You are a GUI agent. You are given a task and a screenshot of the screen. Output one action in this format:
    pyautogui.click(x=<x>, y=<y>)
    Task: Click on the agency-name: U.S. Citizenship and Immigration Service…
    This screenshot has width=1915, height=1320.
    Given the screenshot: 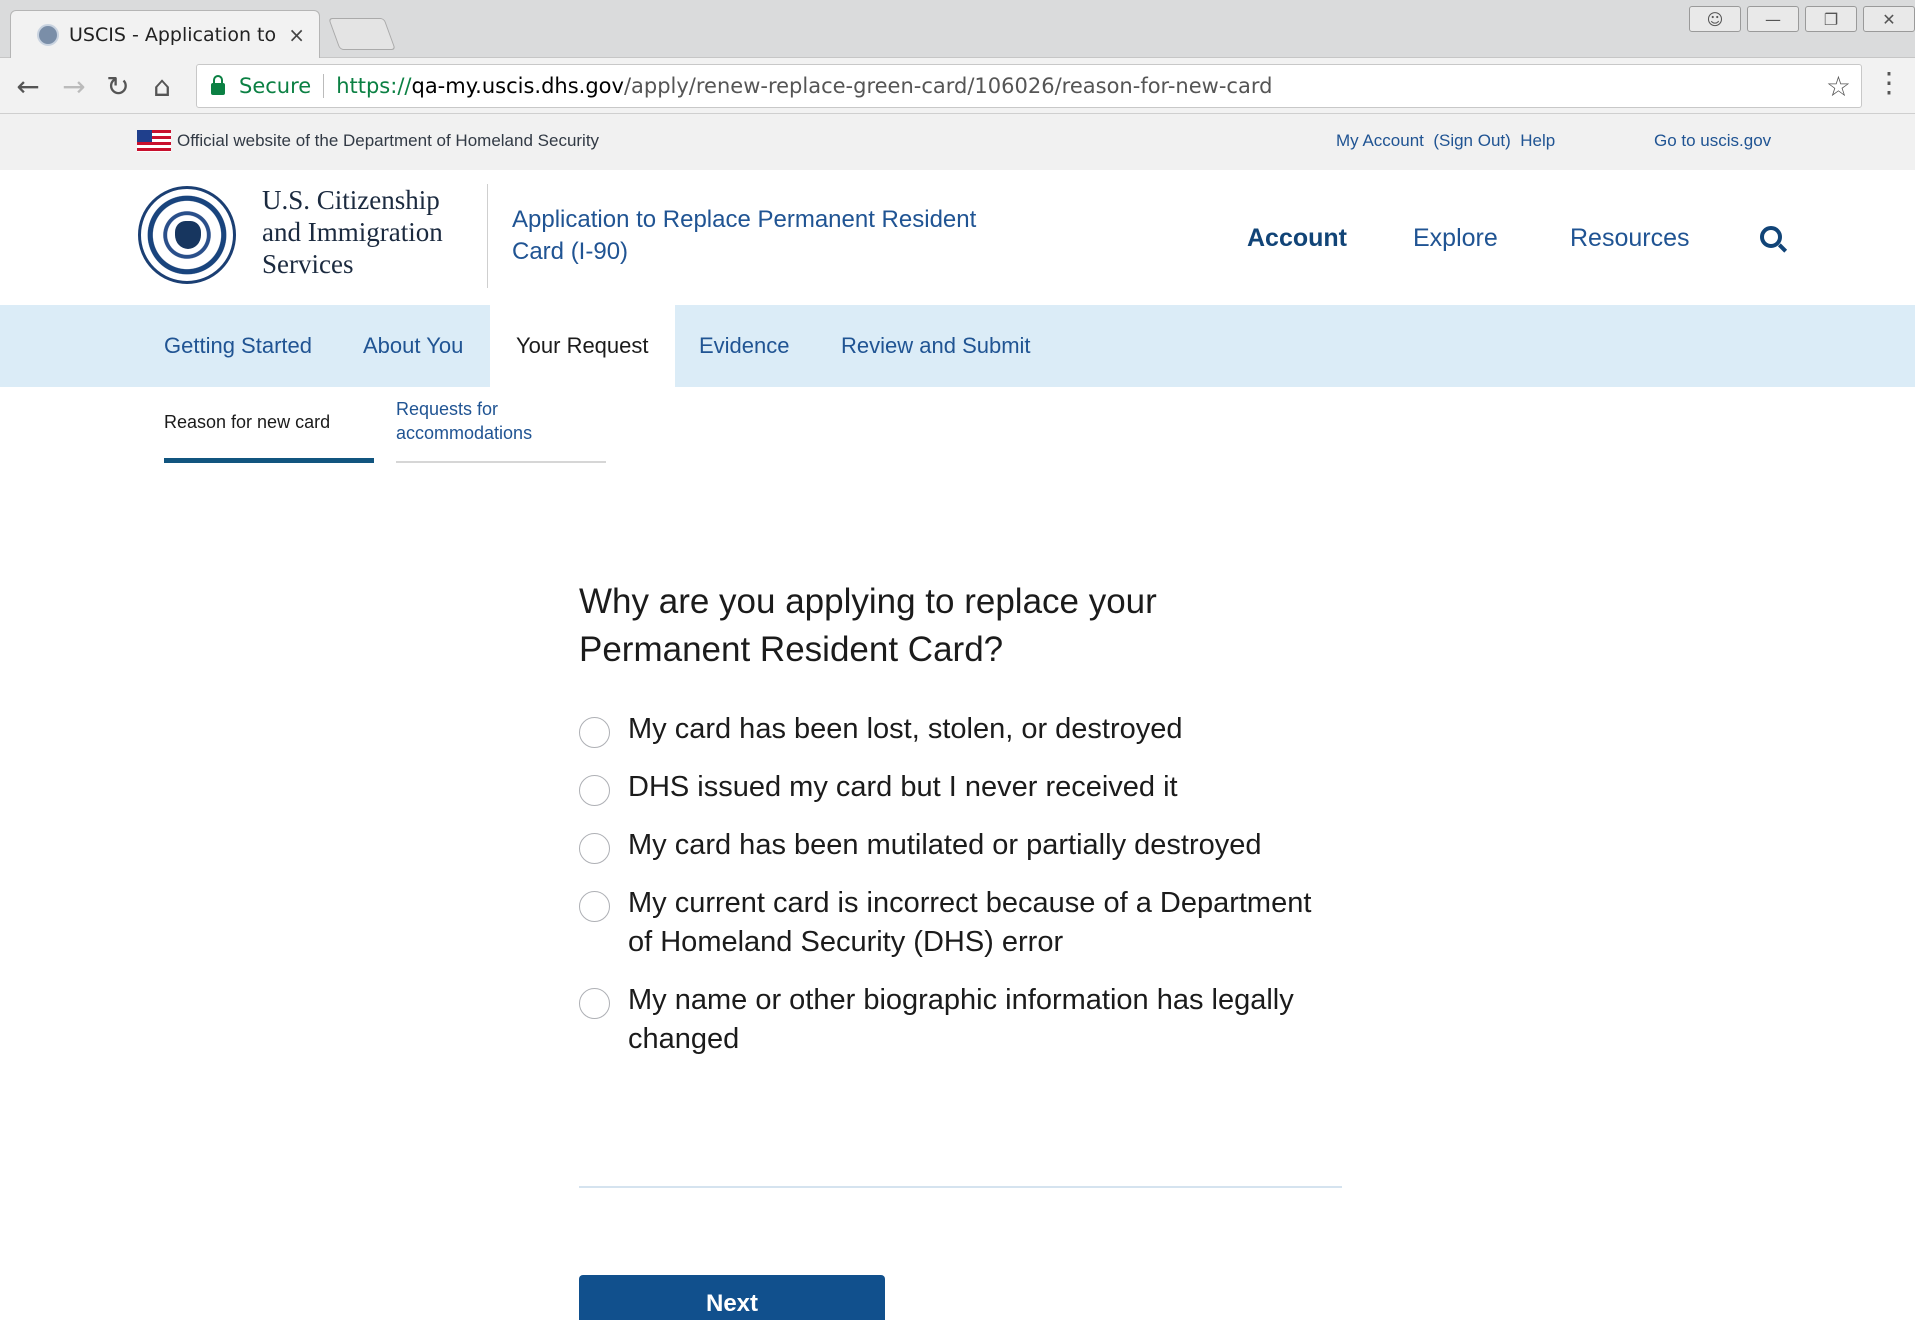 What is the action you would take?
    pyautogui.click(x=367, y=232)
    